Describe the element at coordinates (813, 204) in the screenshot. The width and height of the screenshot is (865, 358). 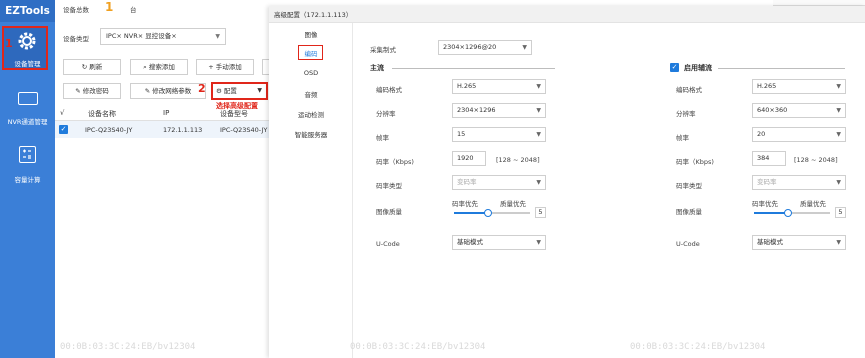
I see `sub-quality-right-label: 质量优先` at that location.